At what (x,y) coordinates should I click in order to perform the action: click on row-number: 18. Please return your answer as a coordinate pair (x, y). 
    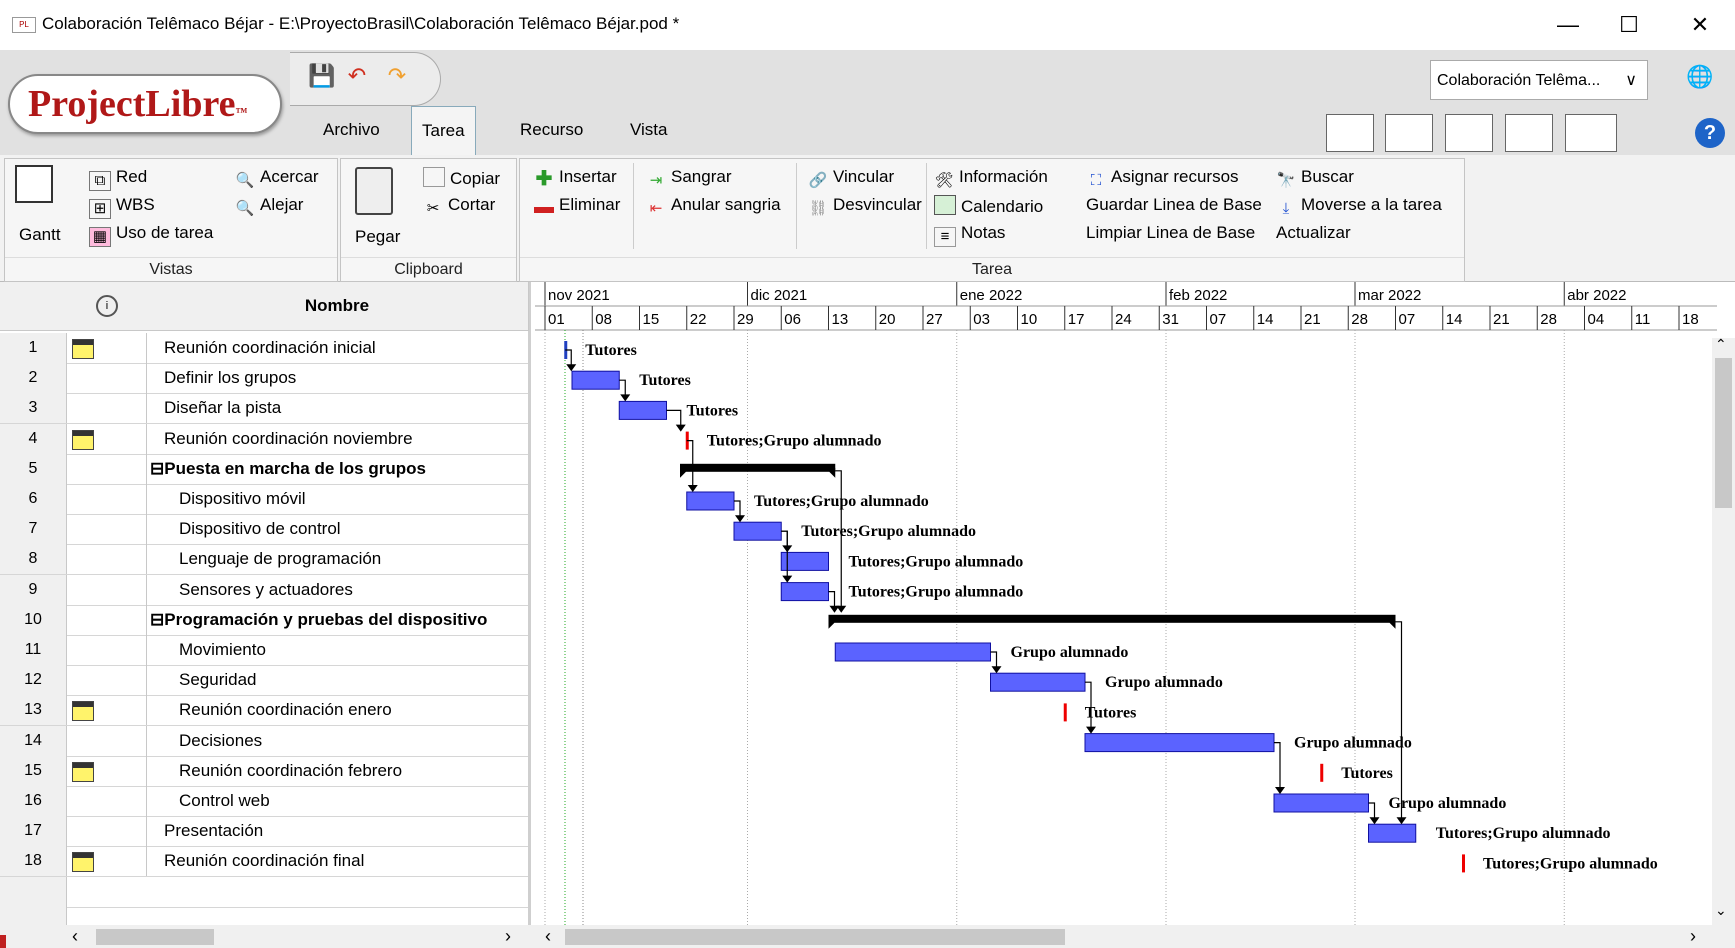
    Looking at the image, I should click on (33, 861).